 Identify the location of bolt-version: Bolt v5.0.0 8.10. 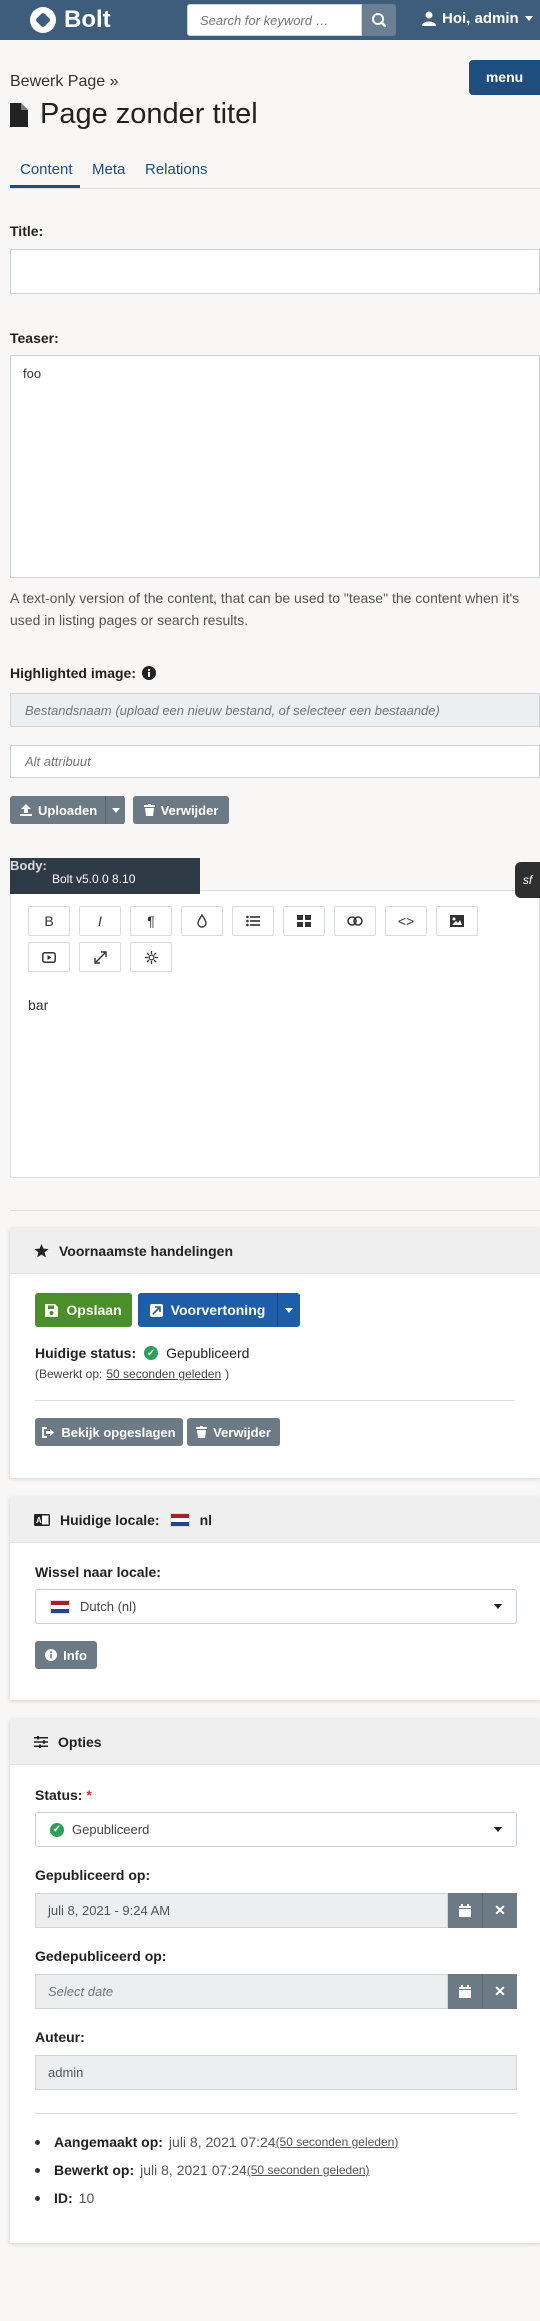
(94, 879).